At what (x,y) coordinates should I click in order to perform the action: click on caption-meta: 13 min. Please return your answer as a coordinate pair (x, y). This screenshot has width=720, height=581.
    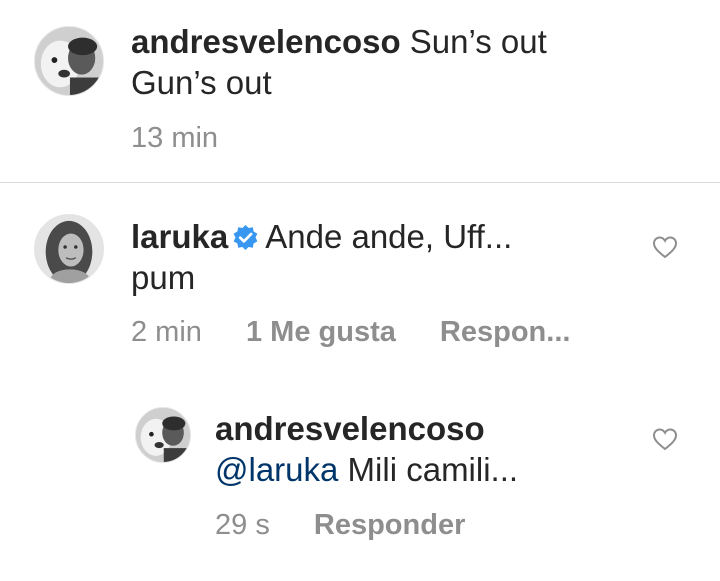
    Looking at the image, I should click on (174, 138).